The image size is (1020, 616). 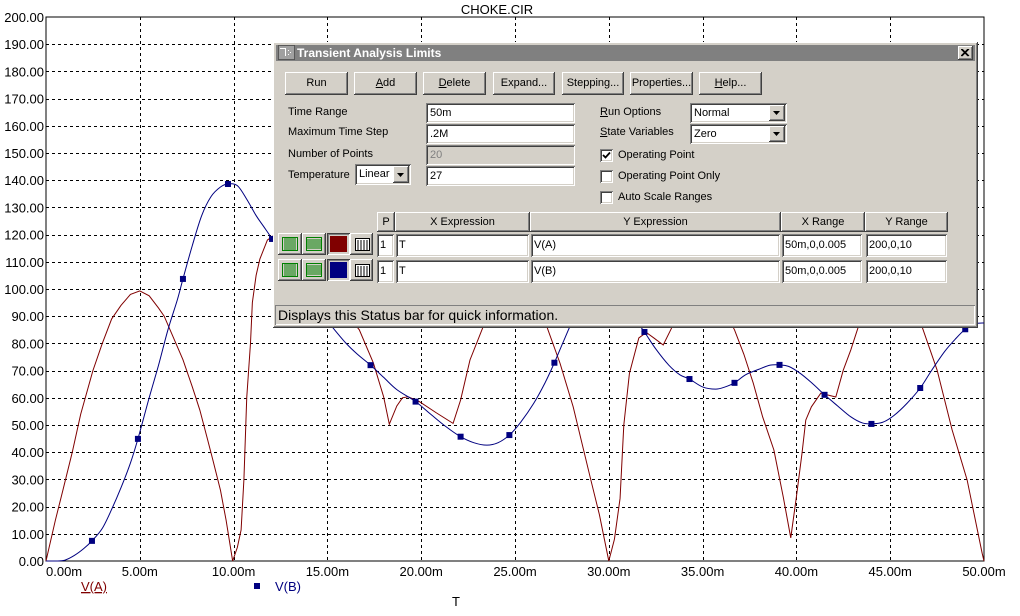 What do you see at coordinates (374, 174) in the screenshot?
I see `temperature-mode-value: Linear` at bounding box center [374, 174].